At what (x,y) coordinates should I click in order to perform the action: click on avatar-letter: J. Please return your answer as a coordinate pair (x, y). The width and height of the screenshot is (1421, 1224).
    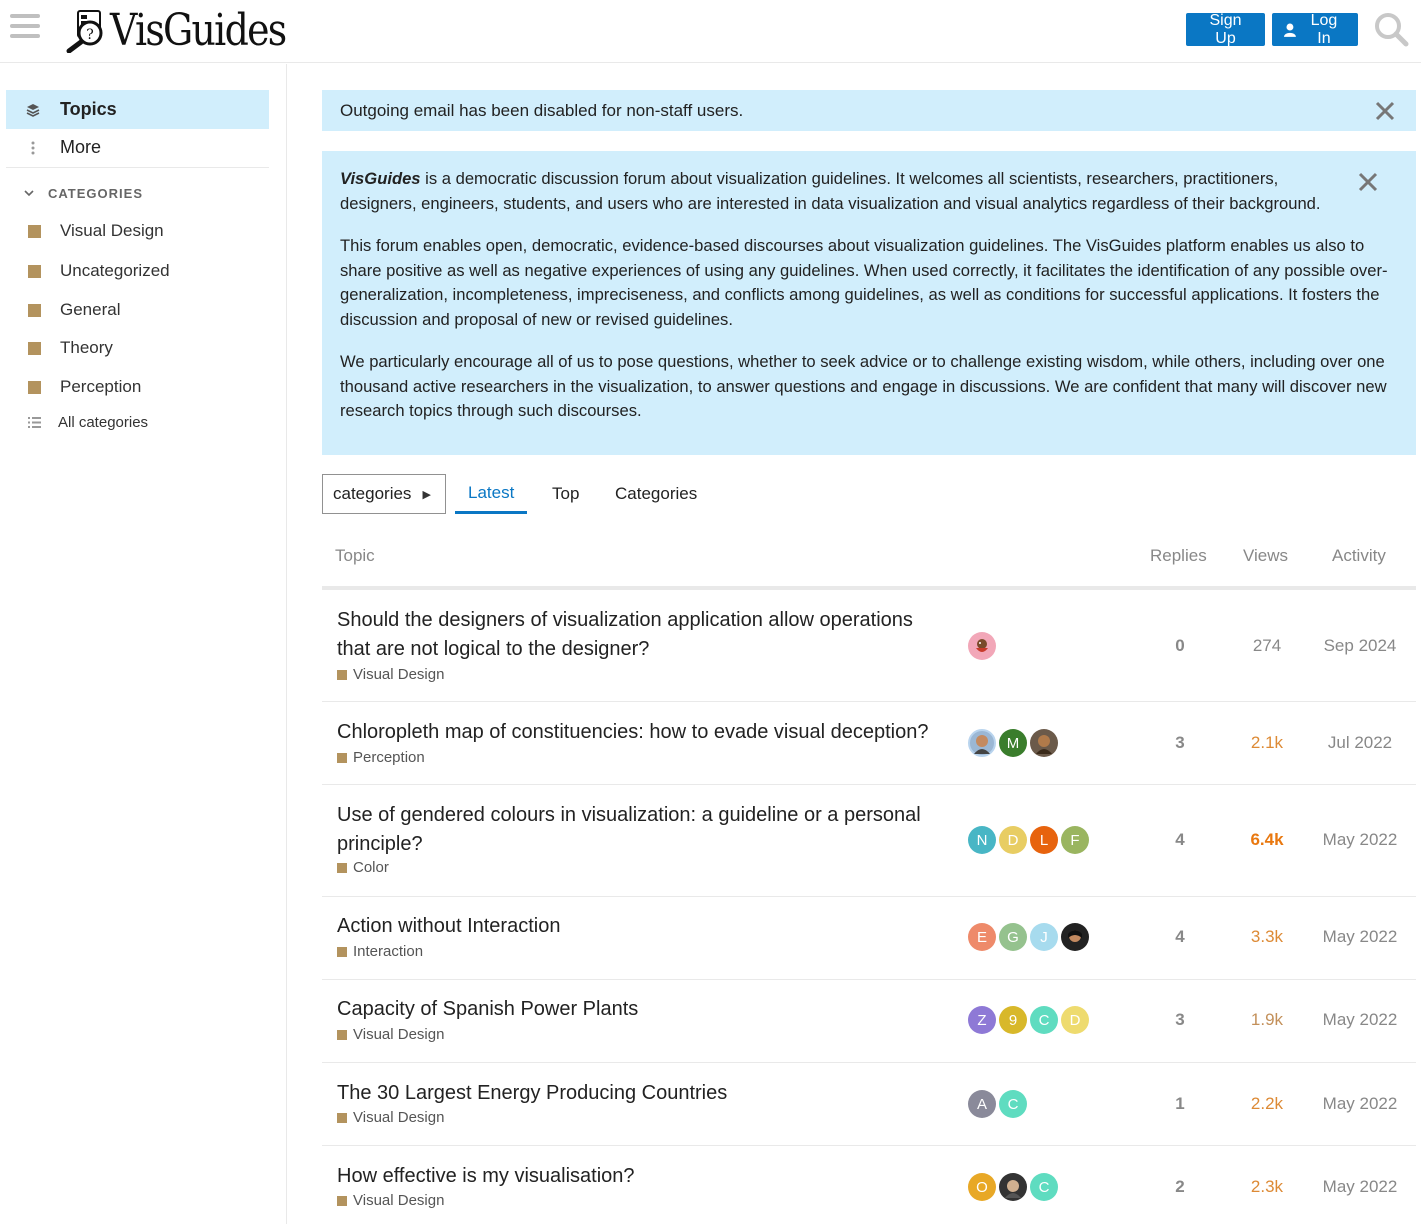
    Looking at the image, I should click on (1044, 937).